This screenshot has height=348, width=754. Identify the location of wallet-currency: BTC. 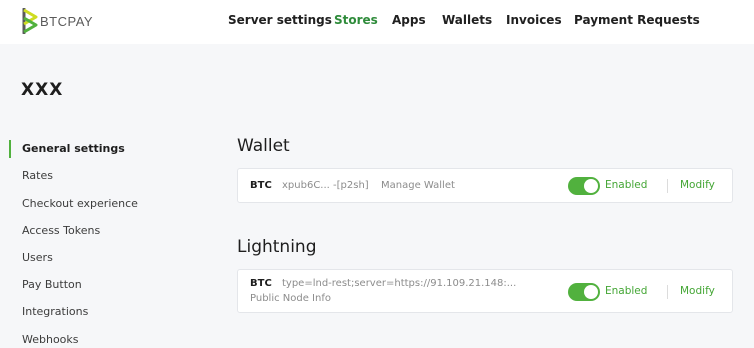
(261, 185).